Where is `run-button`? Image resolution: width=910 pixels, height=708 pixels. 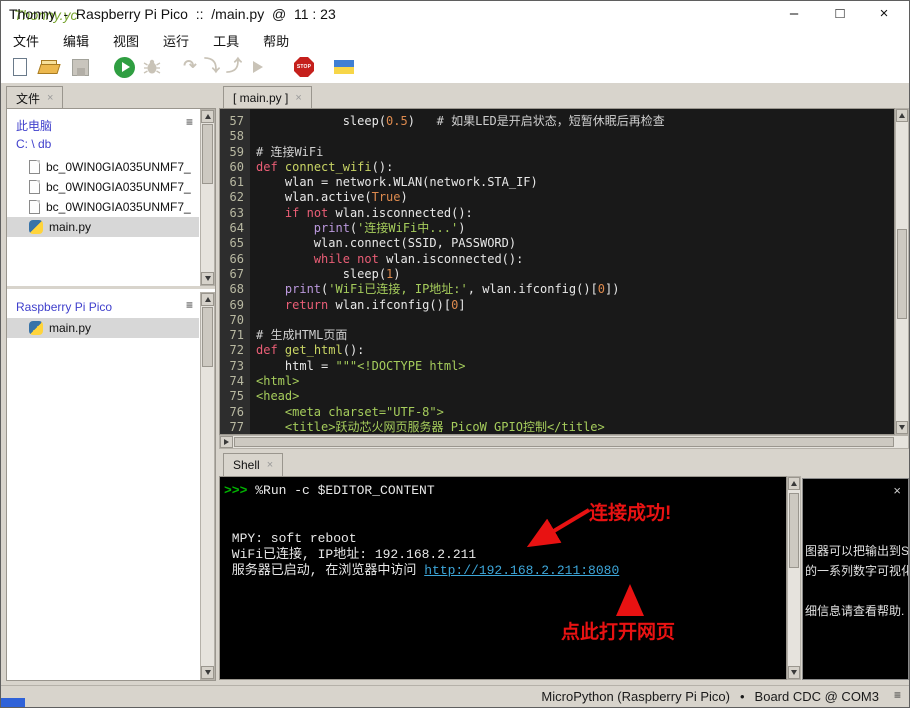
run-button is located at coordinates (124, 67).